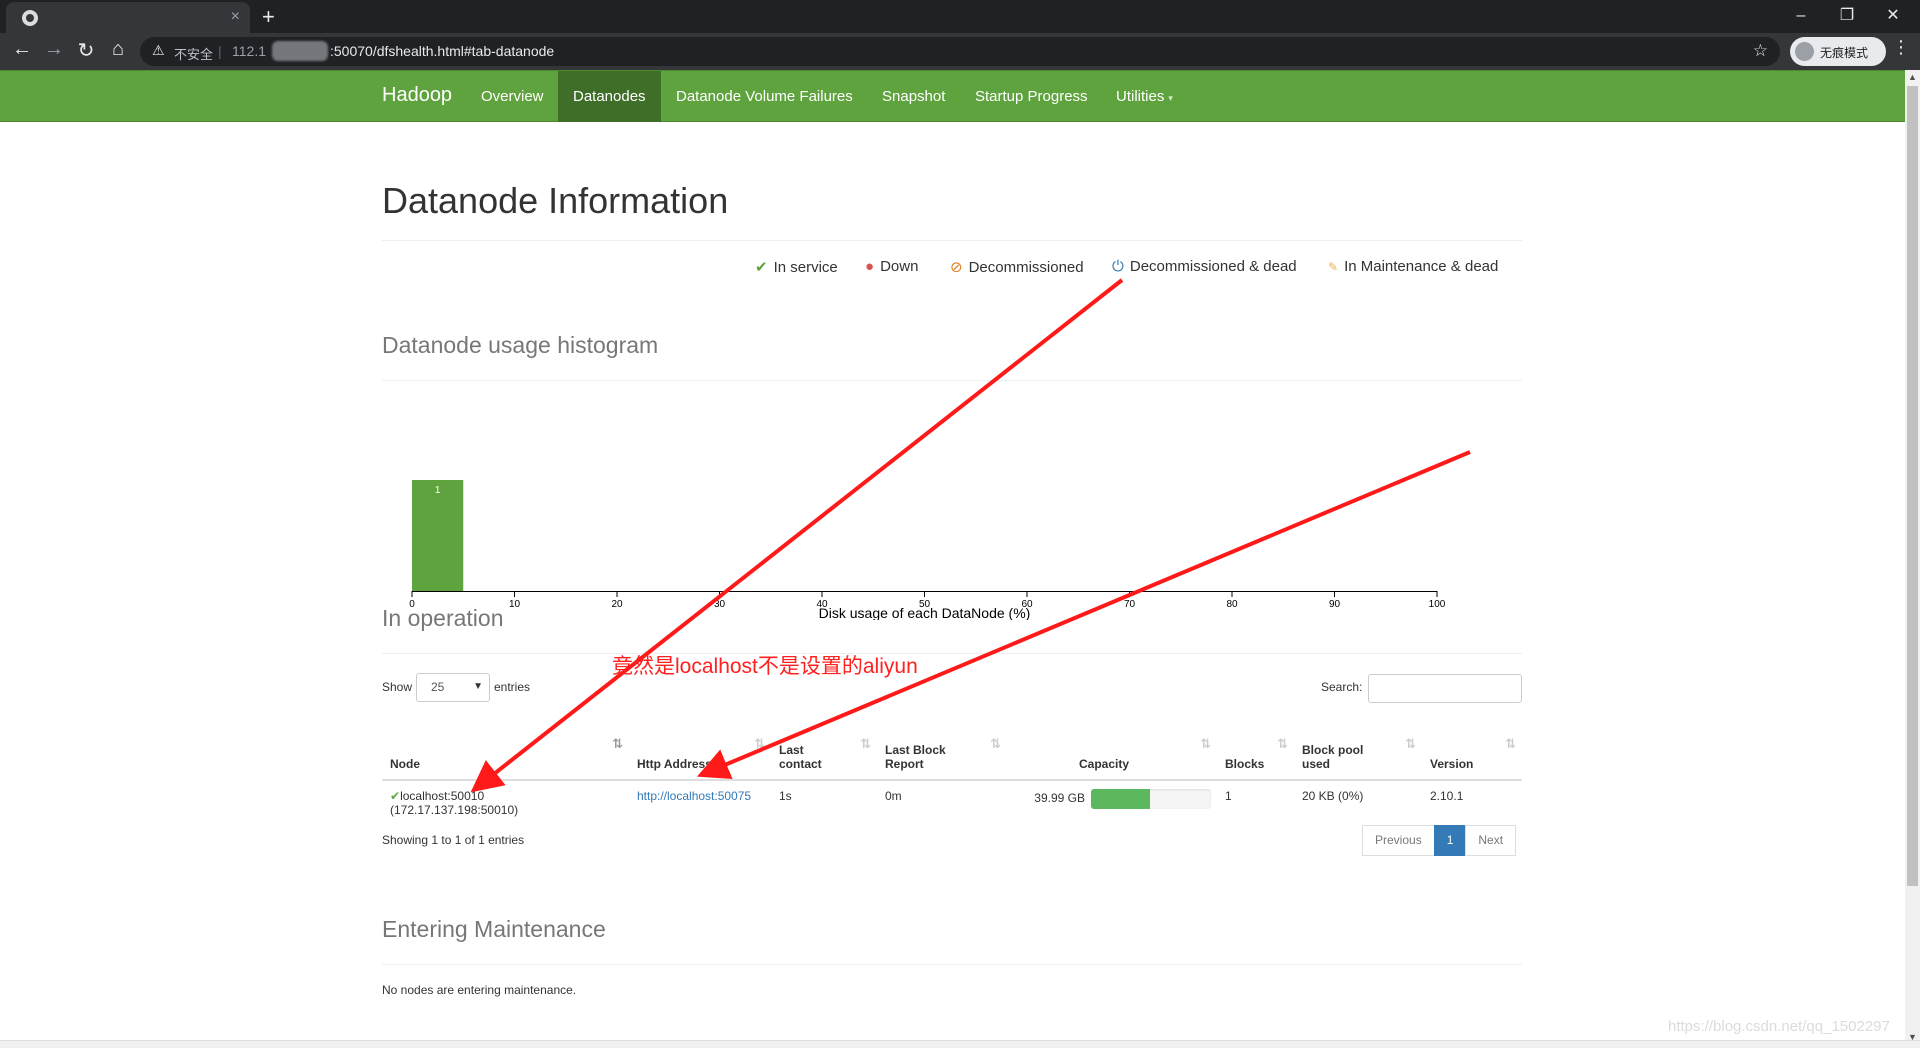 Image resolution: width=1920 pixels, height=1048 pixels. What do you see at coordinates (454, 810) in the screenshot?
I see `node-ip: (172.17.137.198:50010)` at bounding box center [454, 810].